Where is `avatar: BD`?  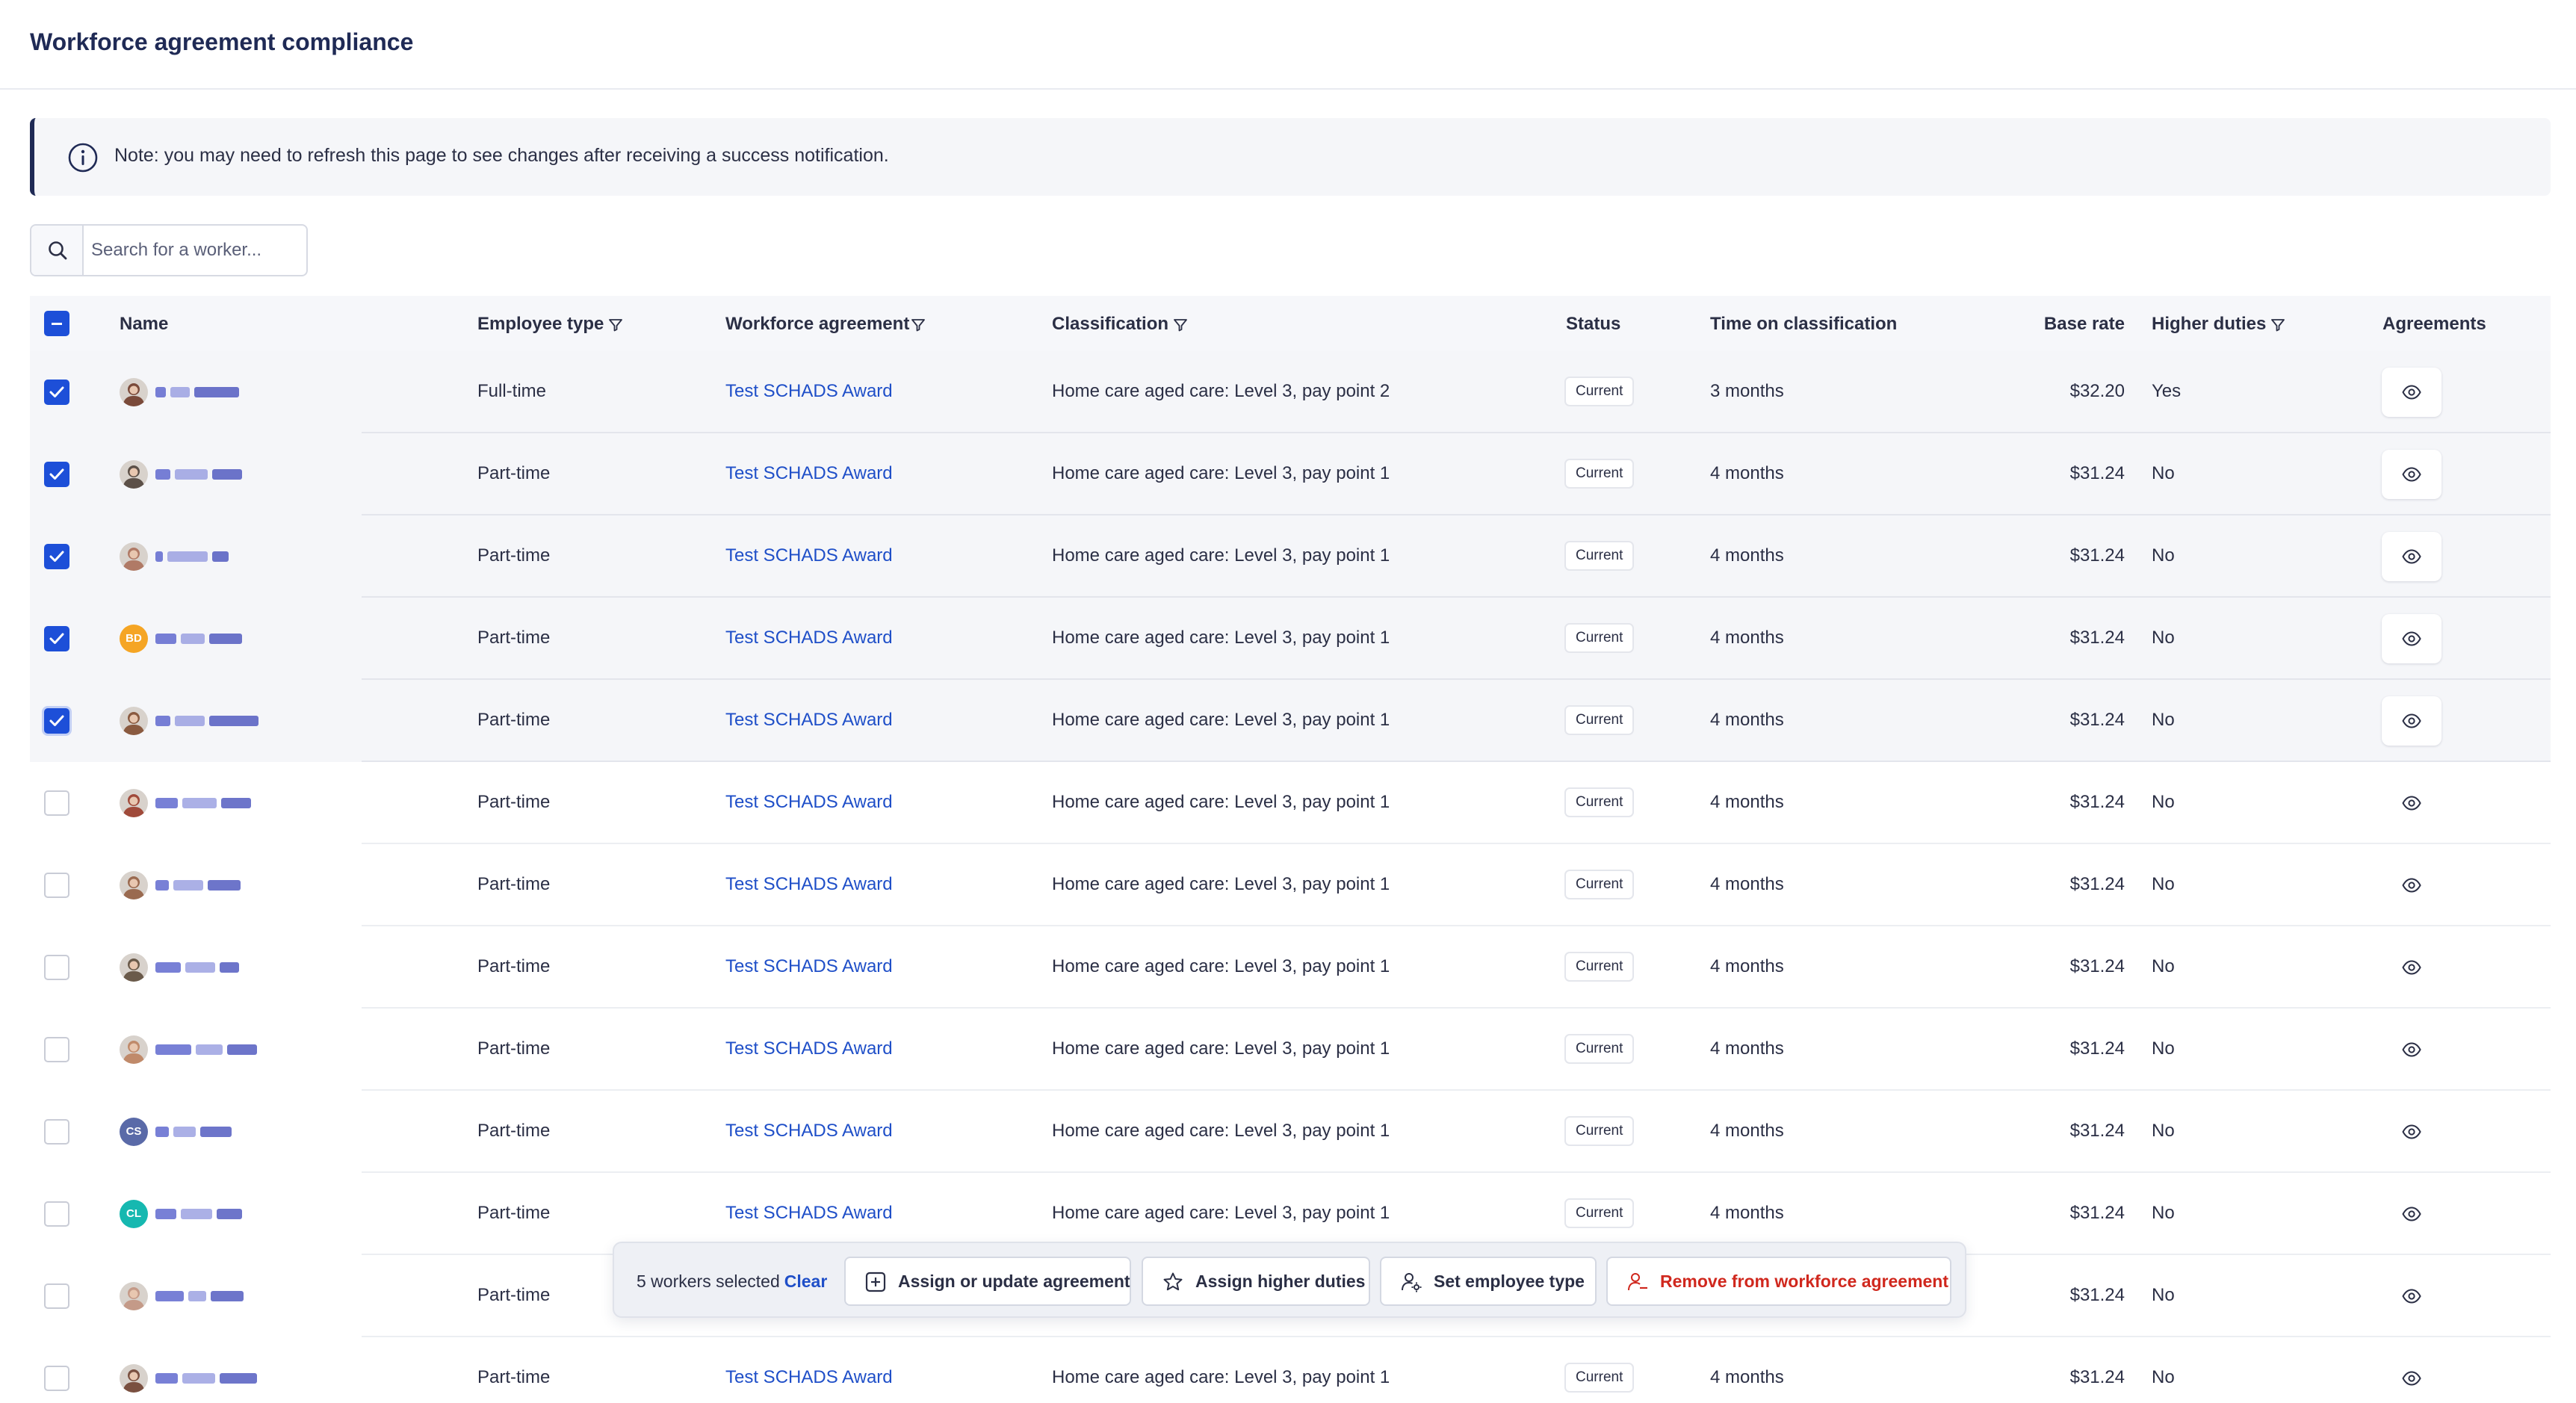 avatar: BD is located at coordinates (134, 639).